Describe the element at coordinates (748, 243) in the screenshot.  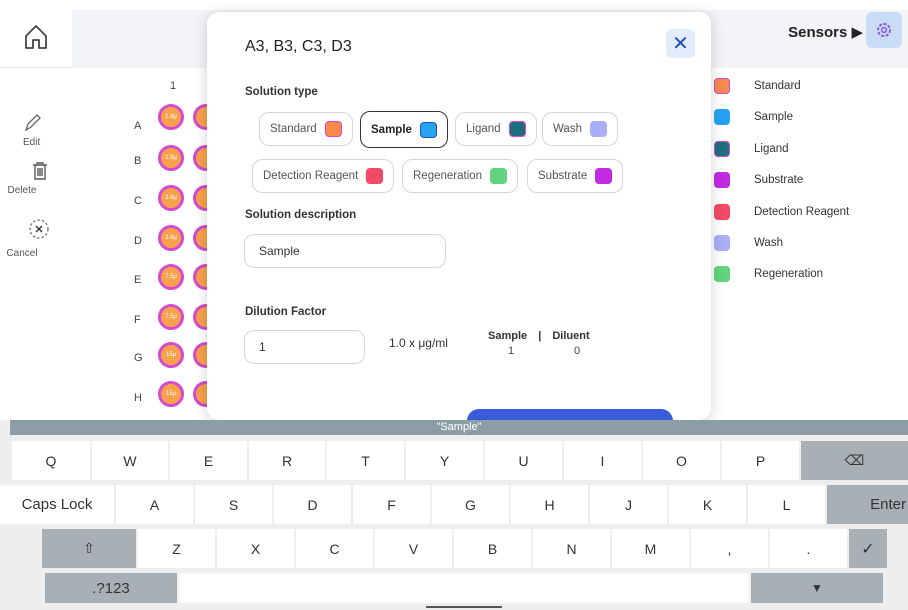
I see `legend-item: Wash` at that location.